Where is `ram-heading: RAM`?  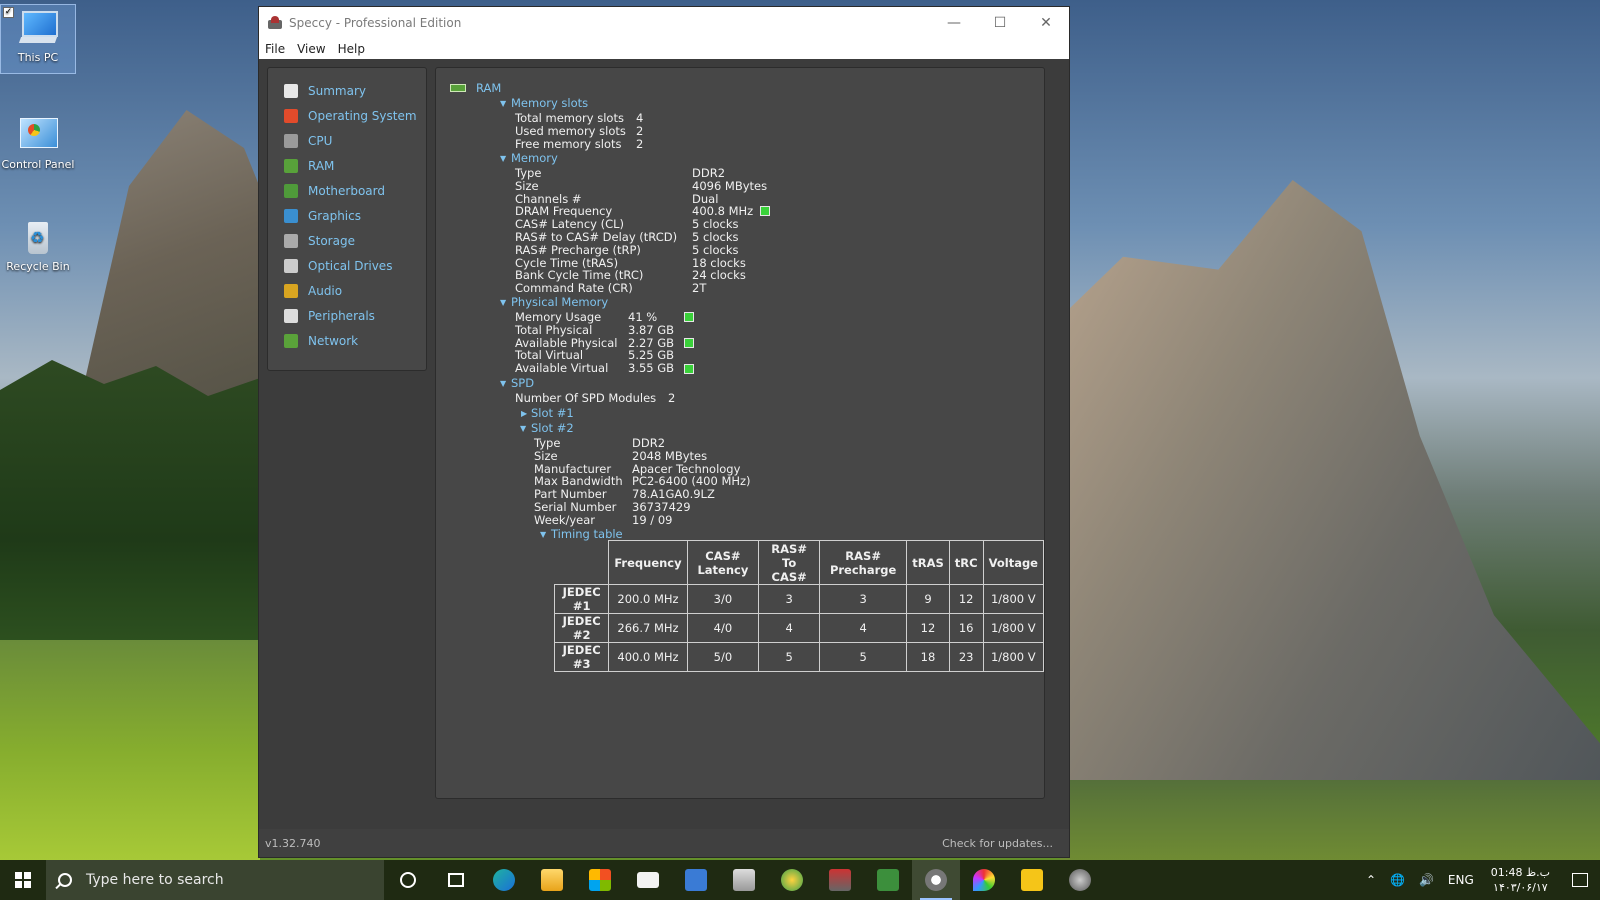
ram-heading: RAM is located at coordinates (489, 88).